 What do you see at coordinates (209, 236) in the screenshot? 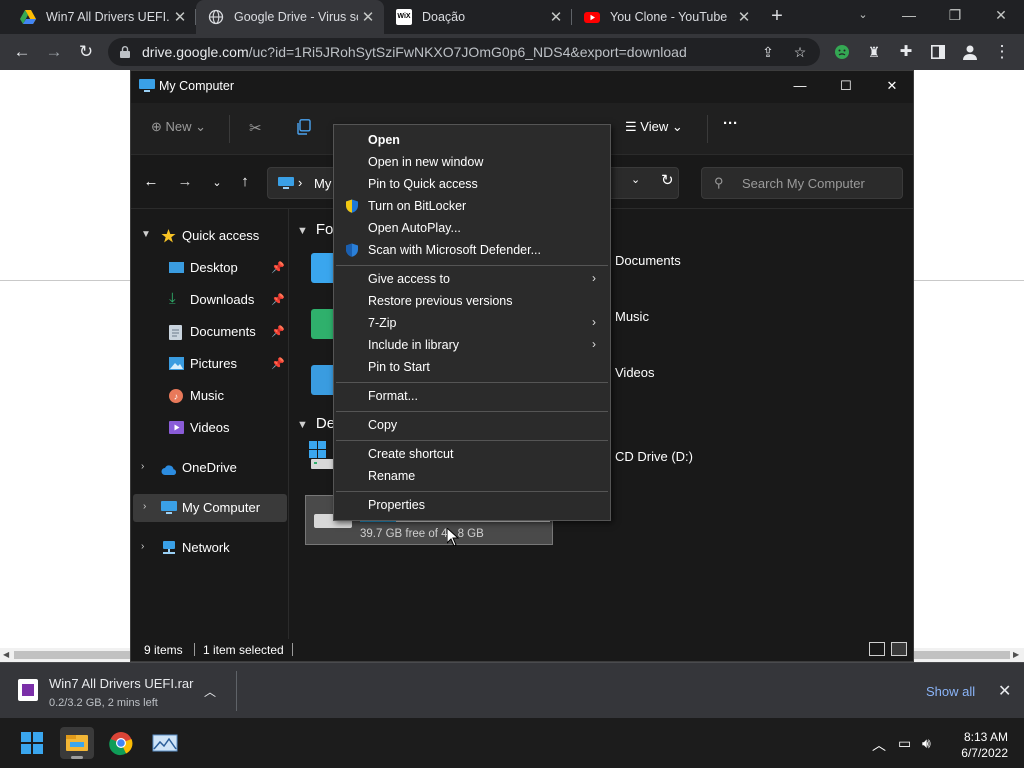
I see `nav-item-quick-access: ▼ Quick access` at bounding box center [209, 236].